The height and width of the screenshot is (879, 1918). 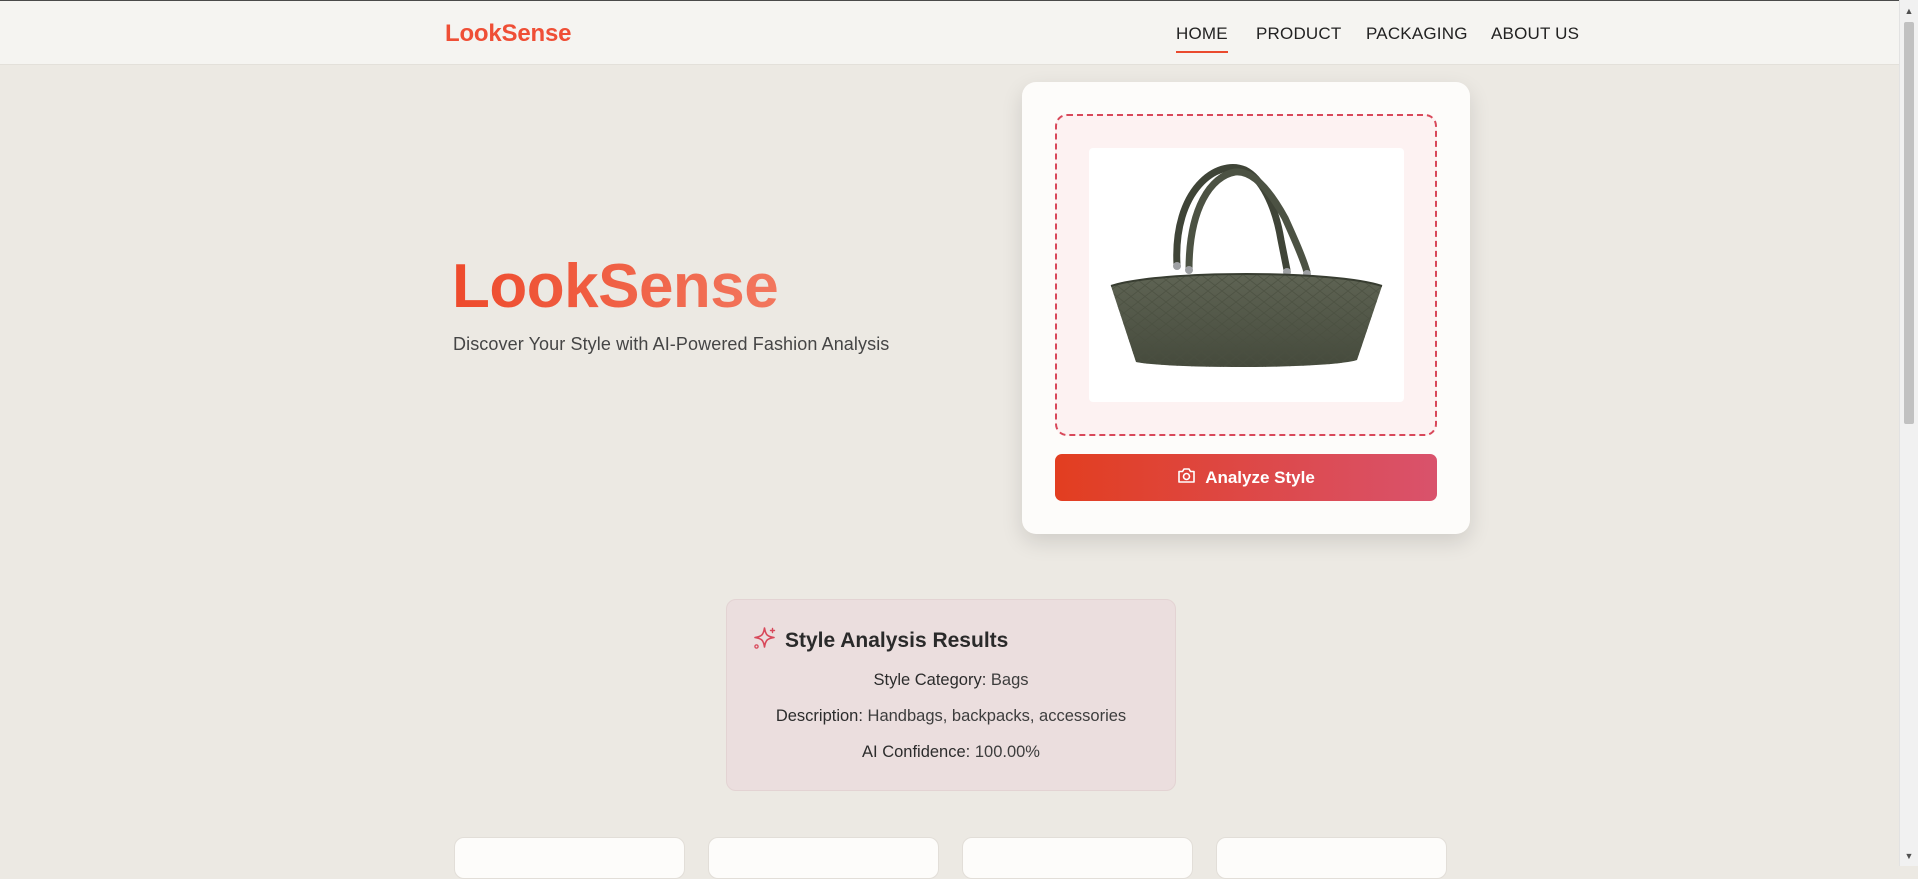 I want to click on result-ai-confidence: AI Confidence: 100.00%, so click(x=951, y=752).